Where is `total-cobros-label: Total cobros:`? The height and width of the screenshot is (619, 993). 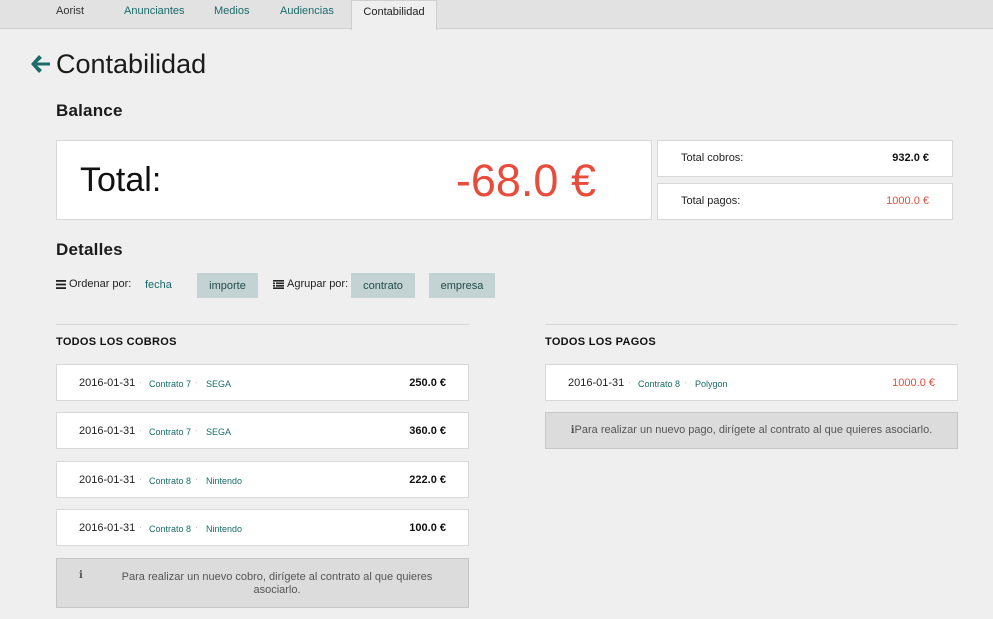 total-cobros-label: Total cobros: is located at coordinates (712, 158).